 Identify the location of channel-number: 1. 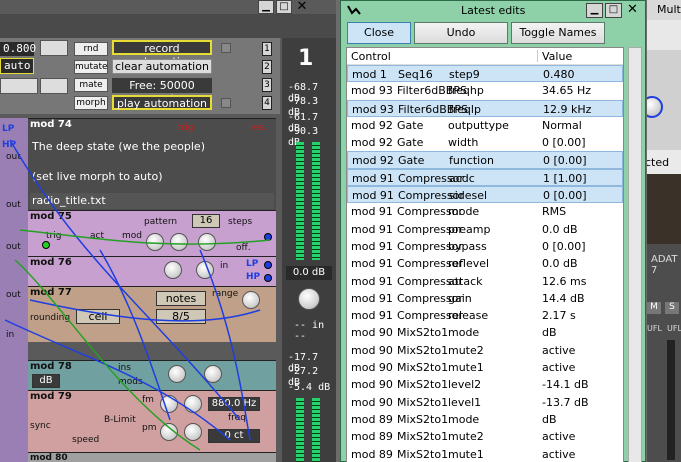
(306, 58).